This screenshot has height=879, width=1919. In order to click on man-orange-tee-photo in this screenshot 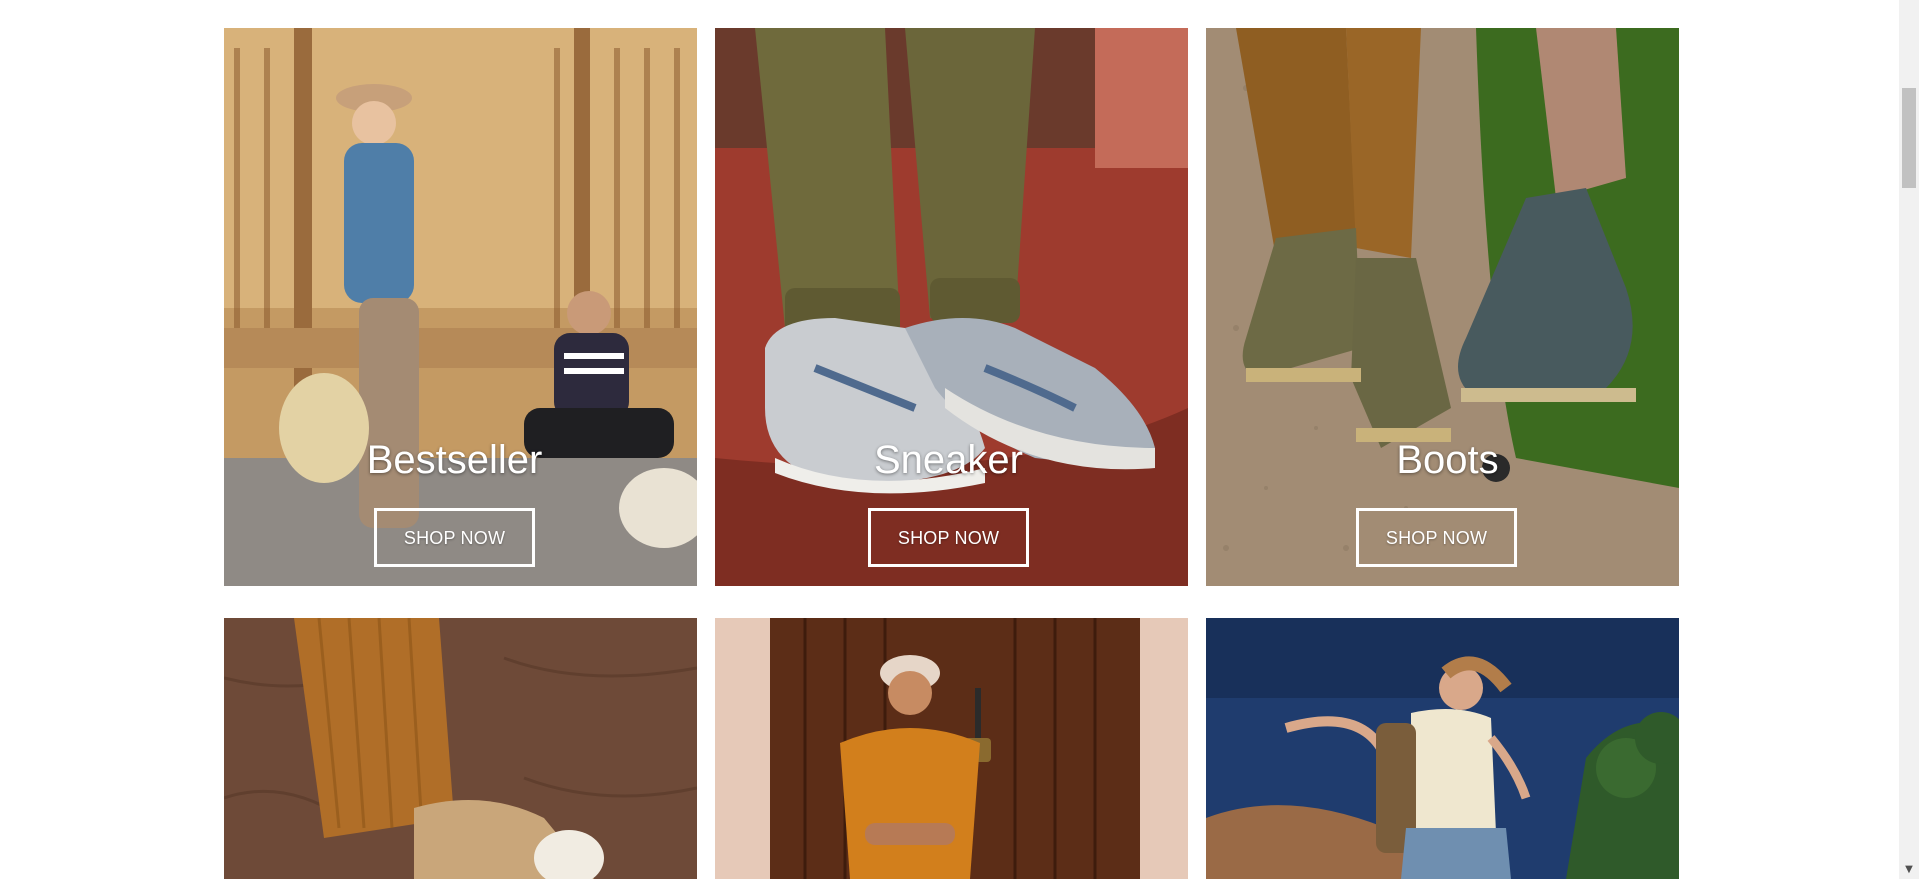, I will do `click(951, 748)`.